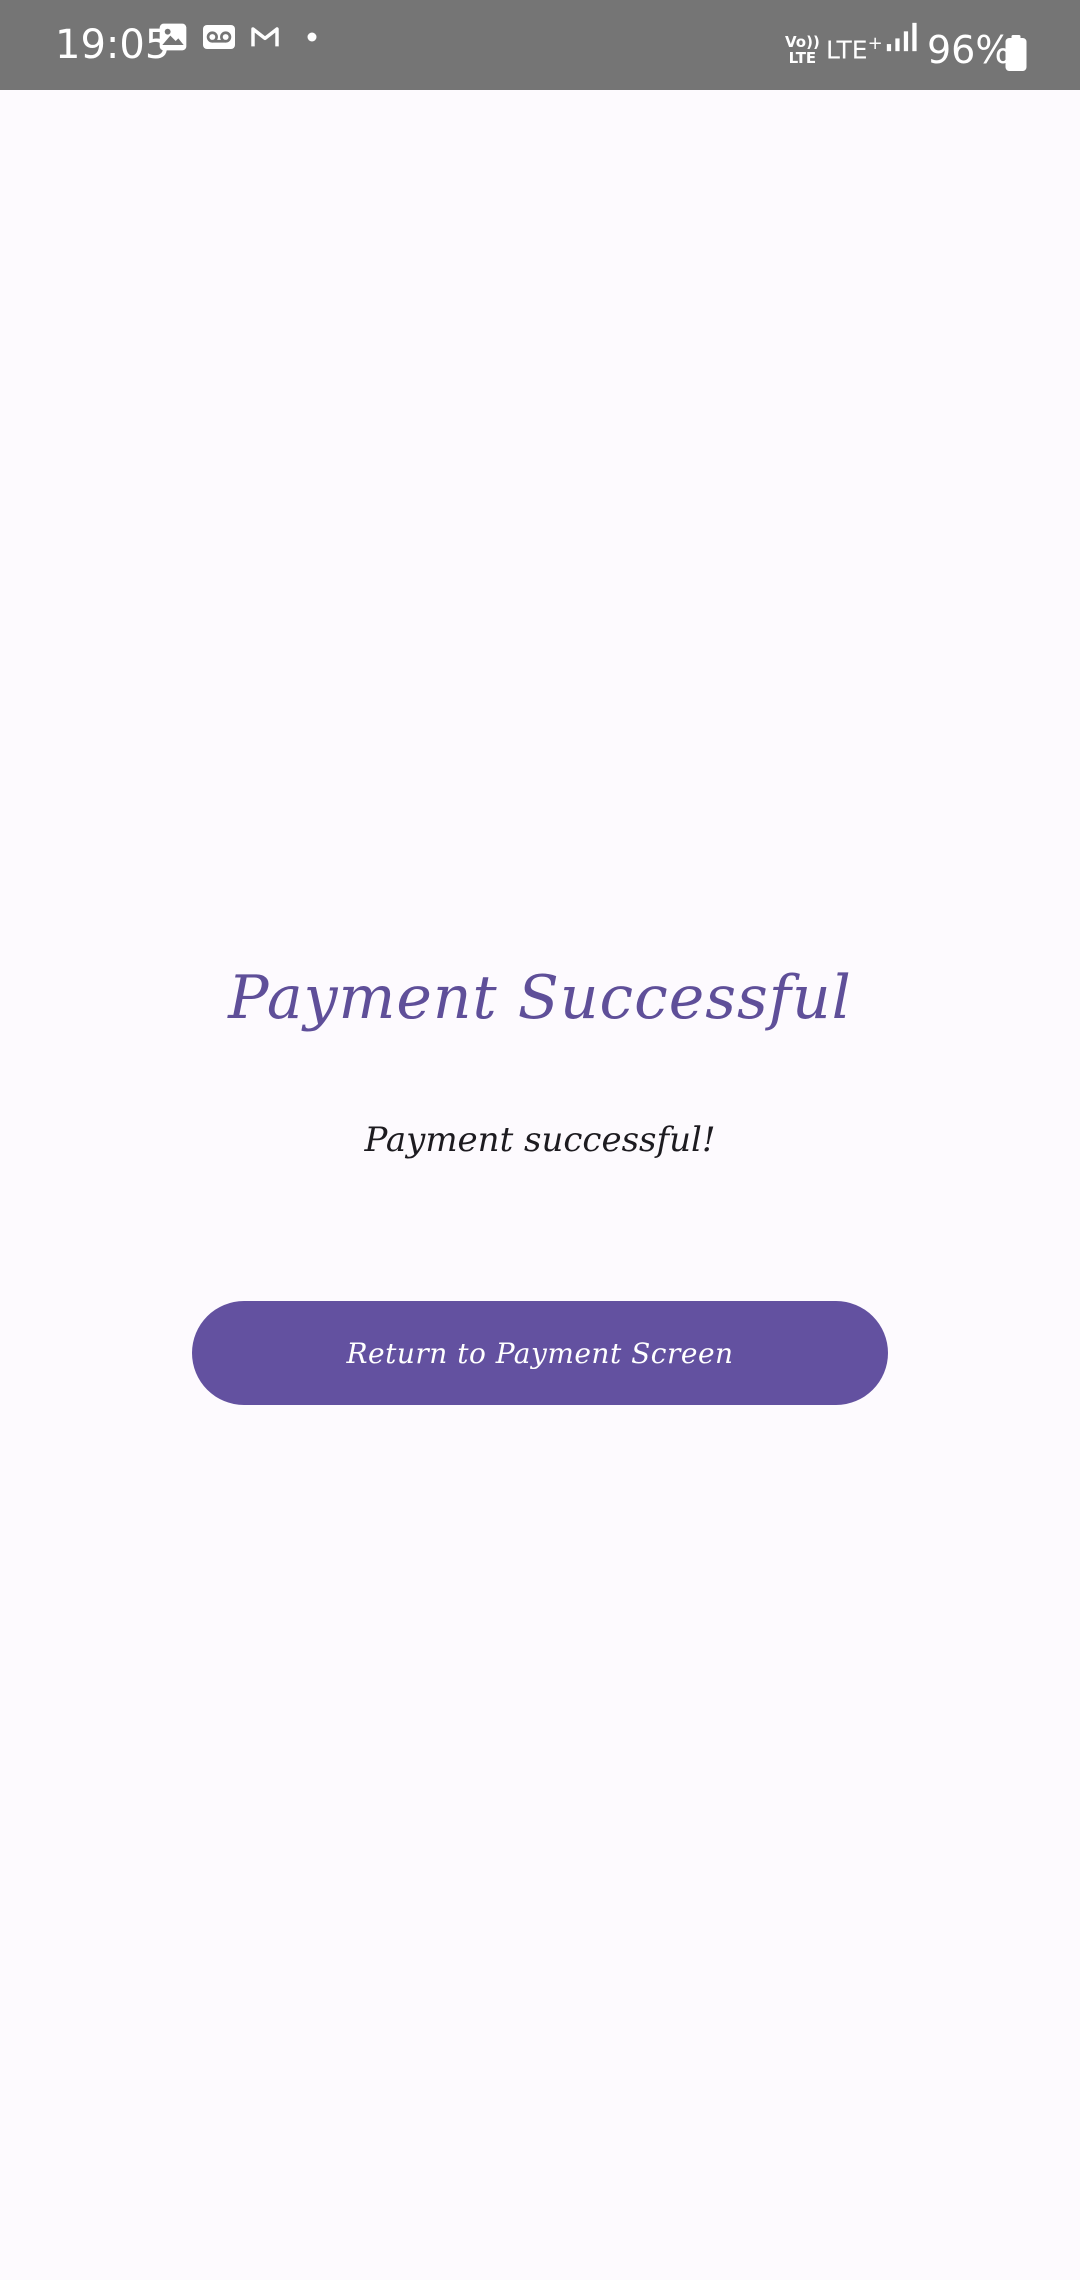  Describe the element at coordinates (312, 37) in the screenshot. I see `dot-icon` at that location.